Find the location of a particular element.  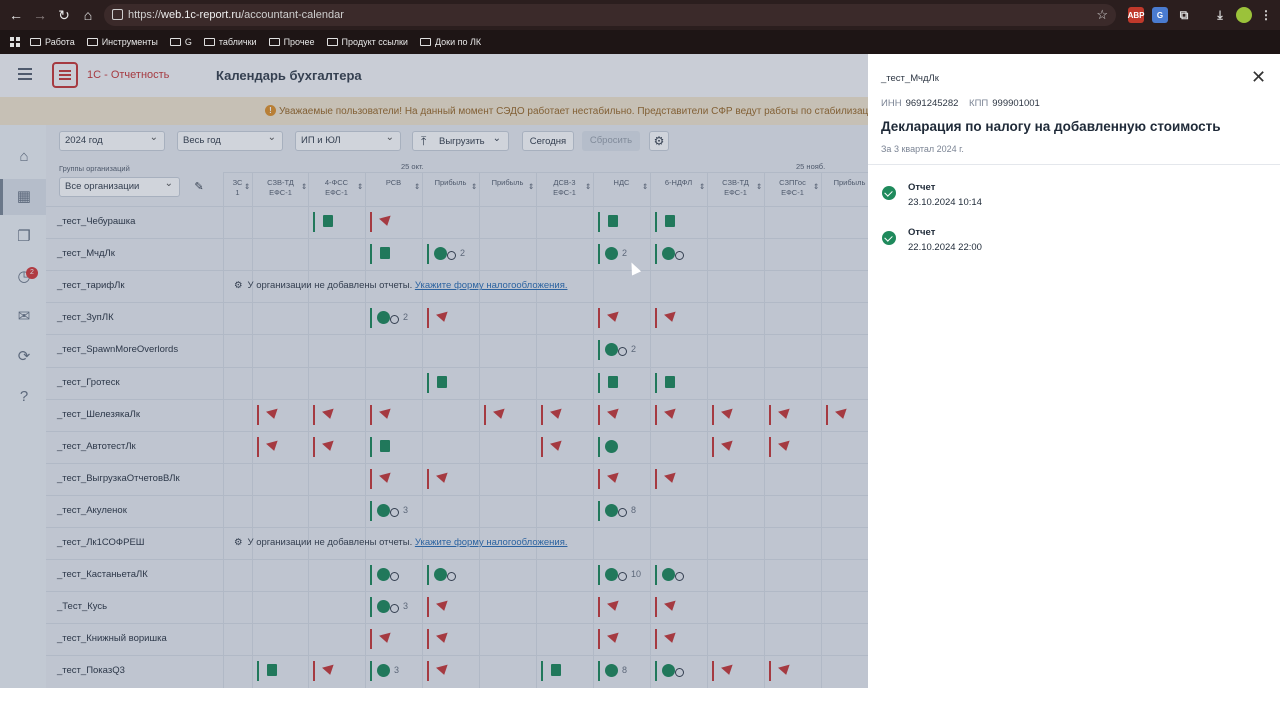

profile-avatar is located at coordinates (1244, 15).